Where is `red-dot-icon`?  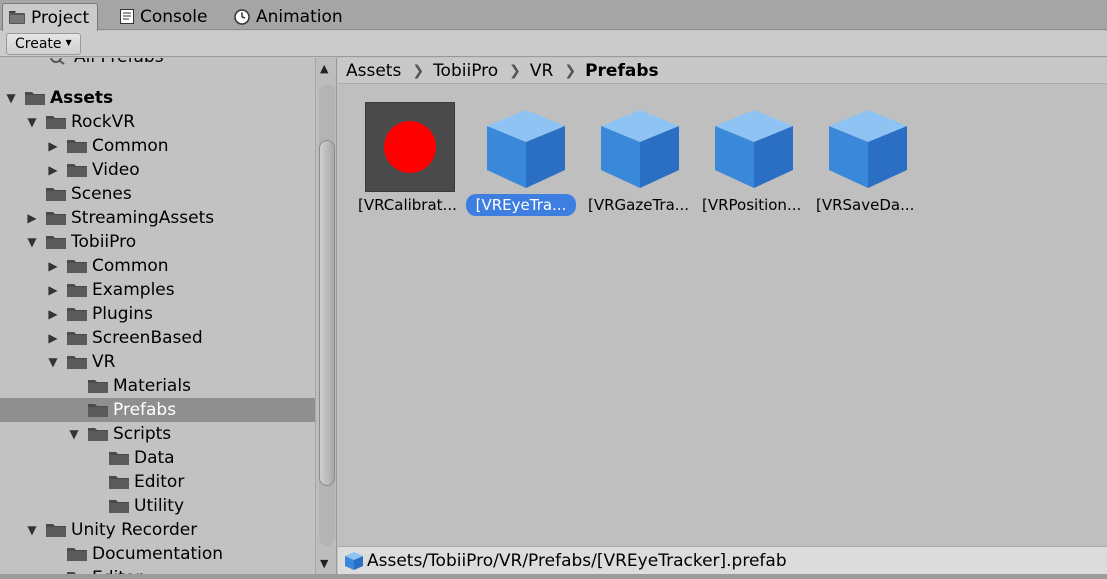
red-dot-icon is located at coordinates (410, 147).